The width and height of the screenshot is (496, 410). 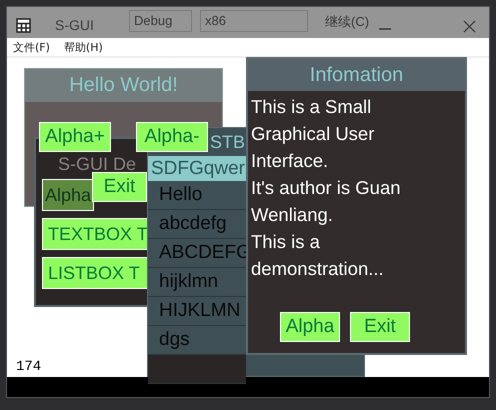 I want to click on text-field: SDFGqwer, so click(x=197, y=168).